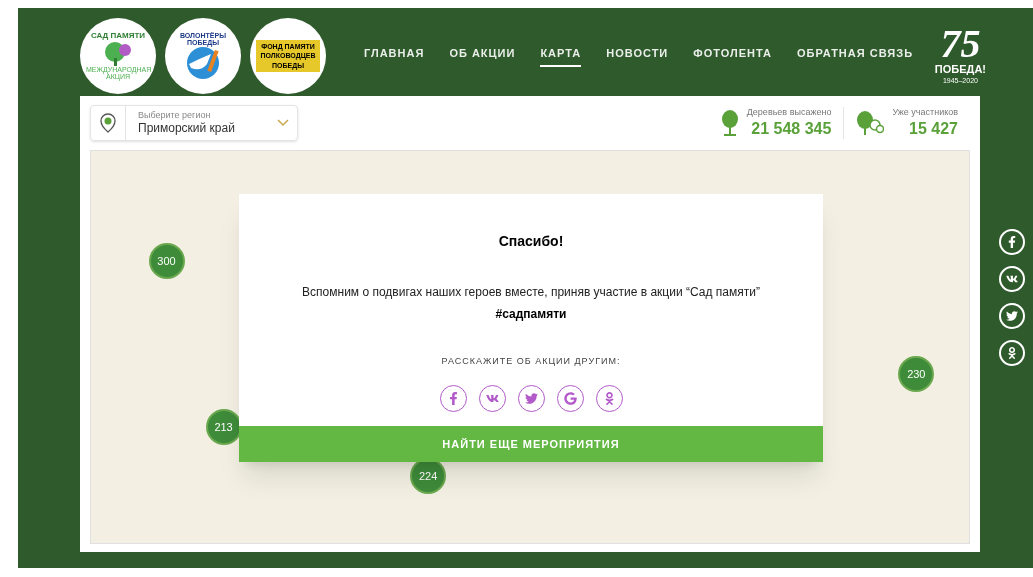 This screenshot has height=577, width=1033. What do you see at coordinates (394, 56) in the screenshot?
I see `nav-link: ГЛАВНАЯ` at bounding box center [394, 56].